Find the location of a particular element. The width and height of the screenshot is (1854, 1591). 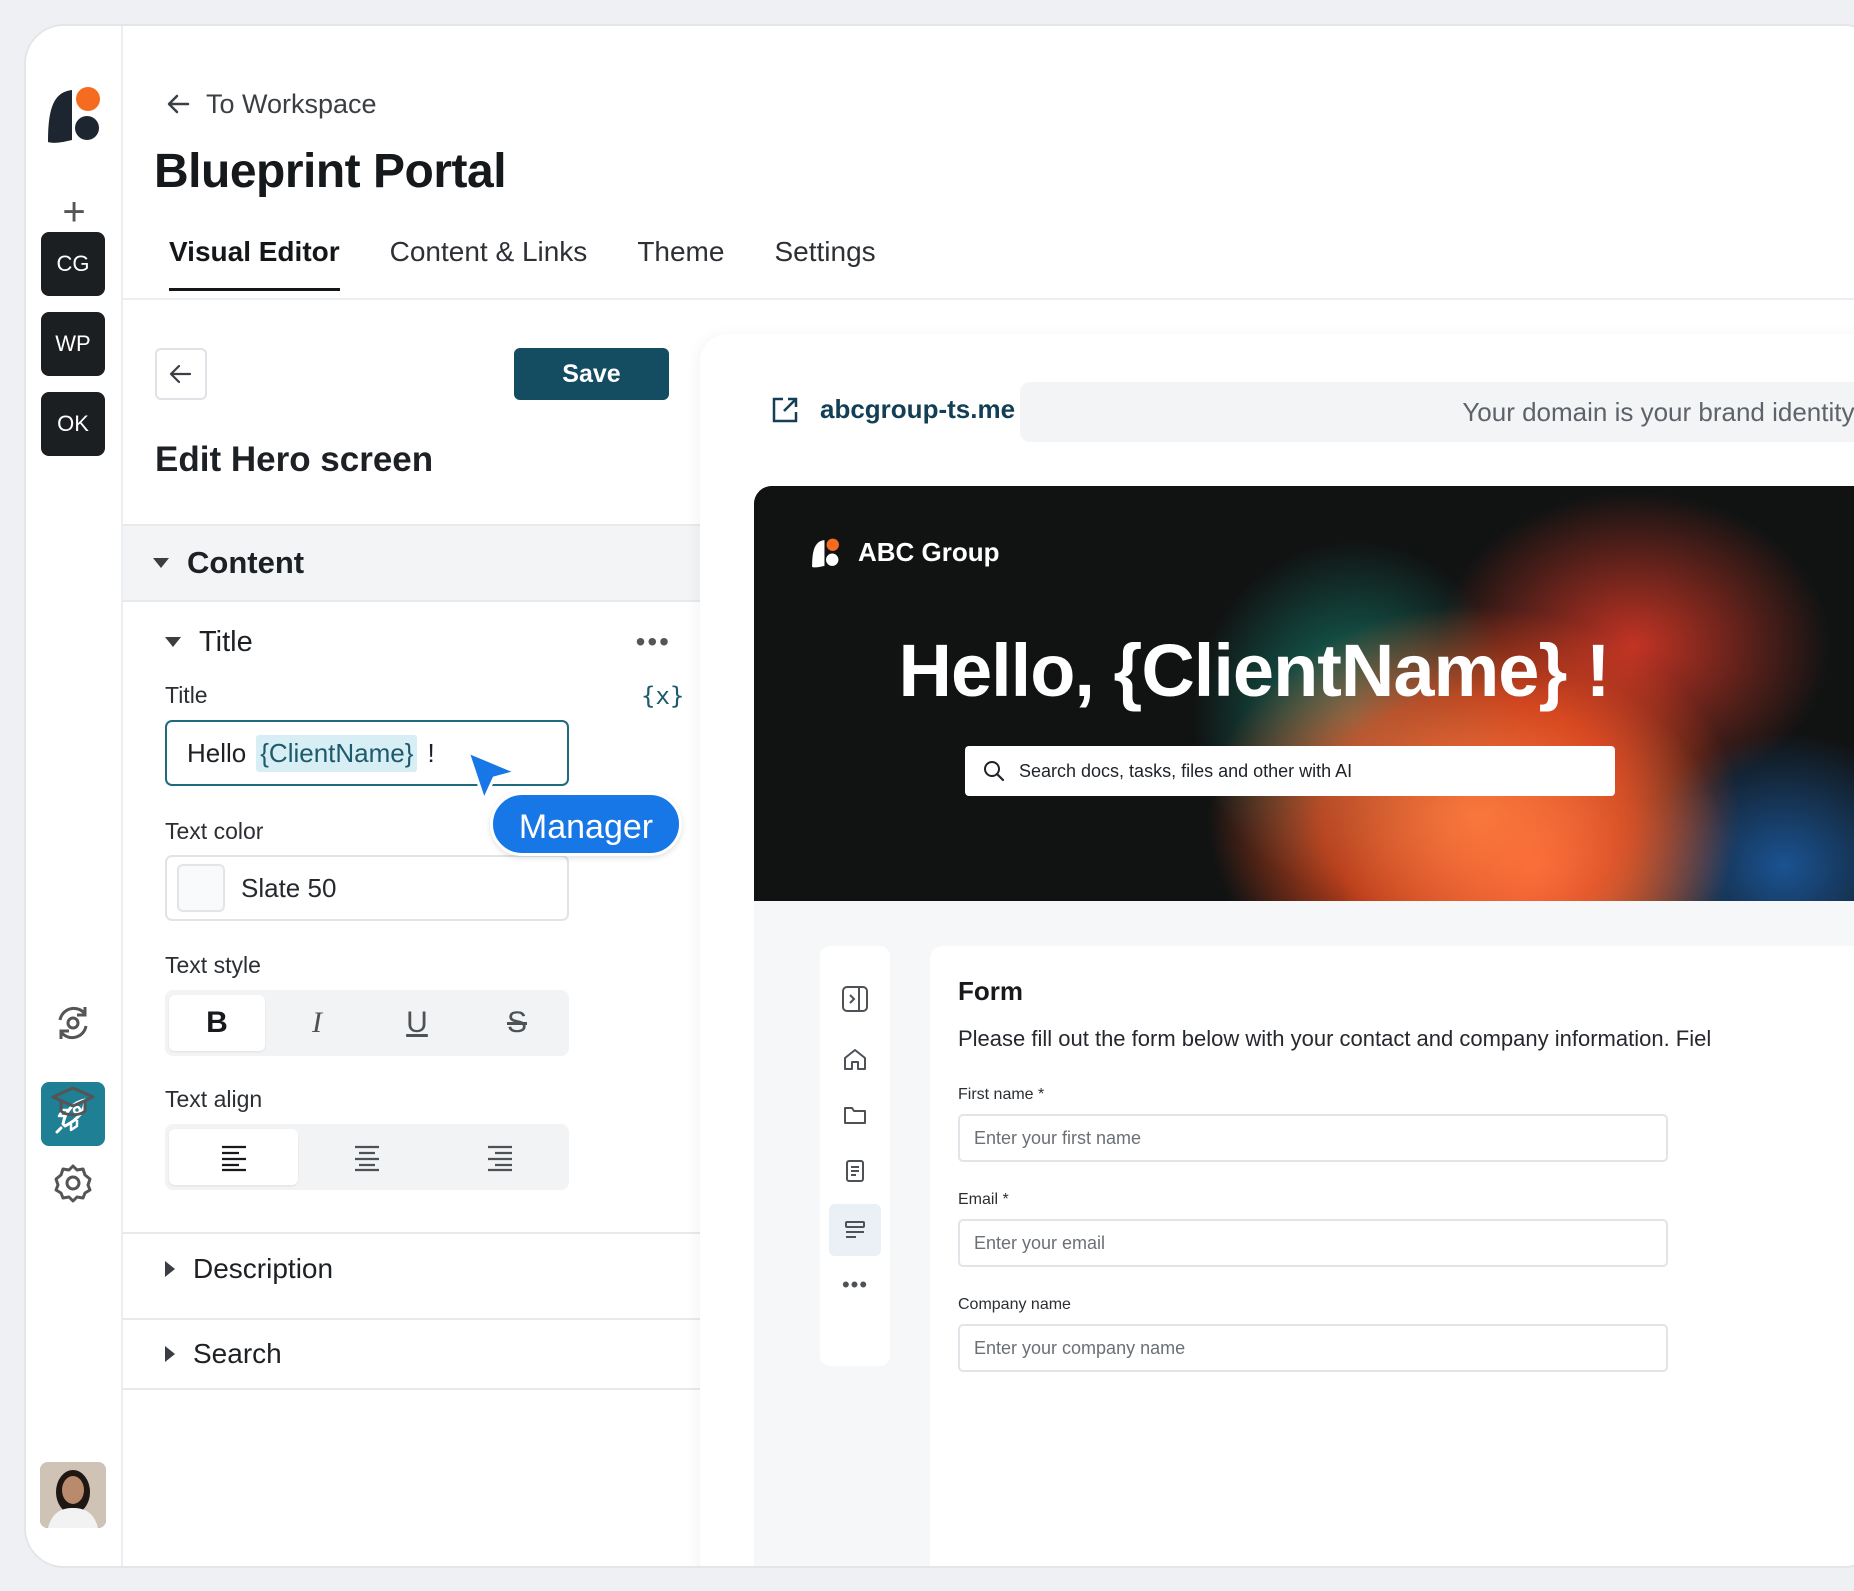

email-label-text: Email is located at coordinates (978, 1199).